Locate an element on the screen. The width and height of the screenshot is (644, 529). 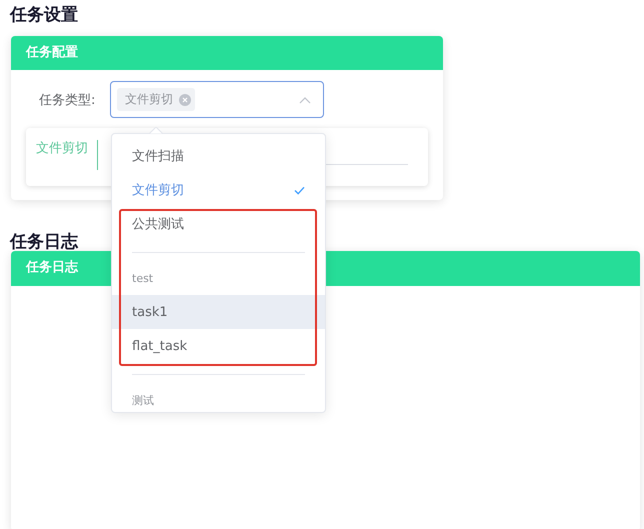
dropdown-option: 公共测试 is located at coordinates (218, 224).